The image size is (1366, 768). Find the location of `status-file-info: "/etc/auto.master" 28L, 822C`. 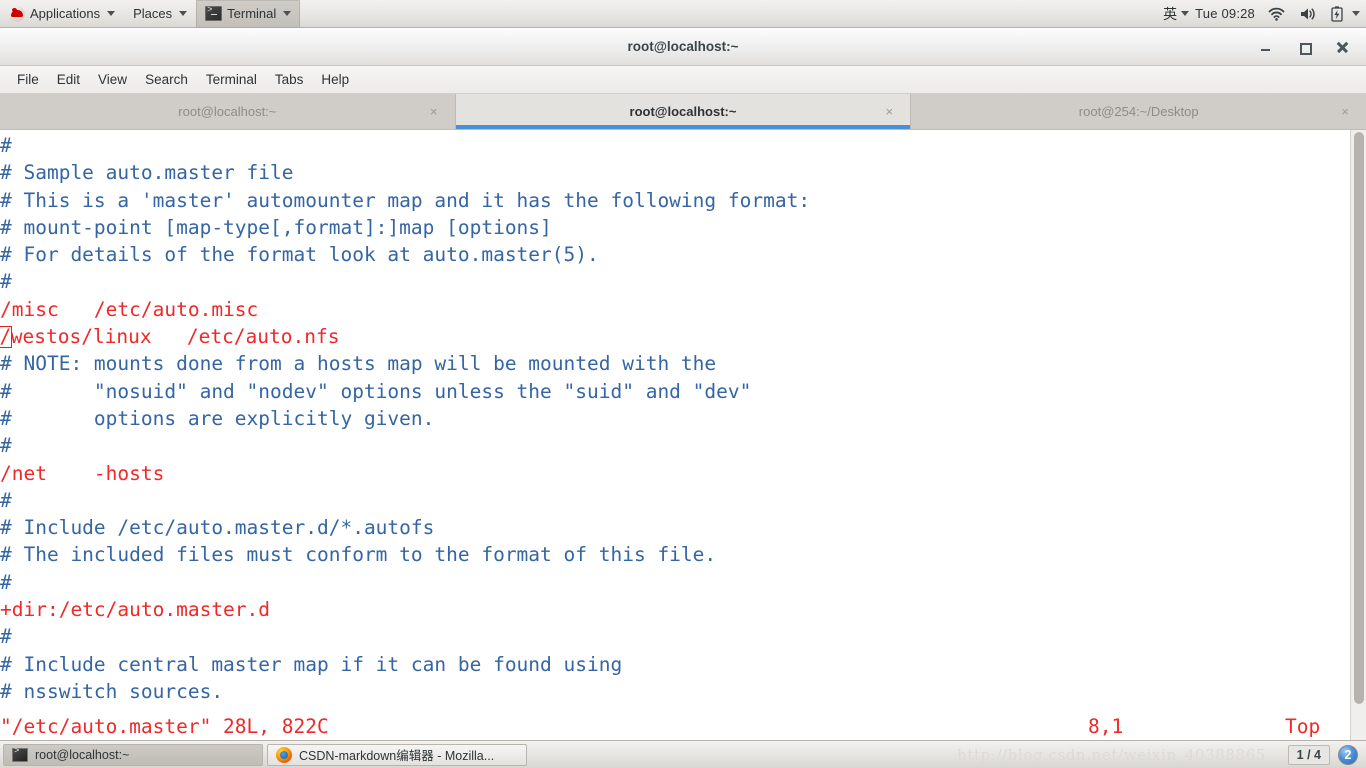

status-file-info: "/etc/auto.master" 28L, 822C is located at coordinates (164, 726).